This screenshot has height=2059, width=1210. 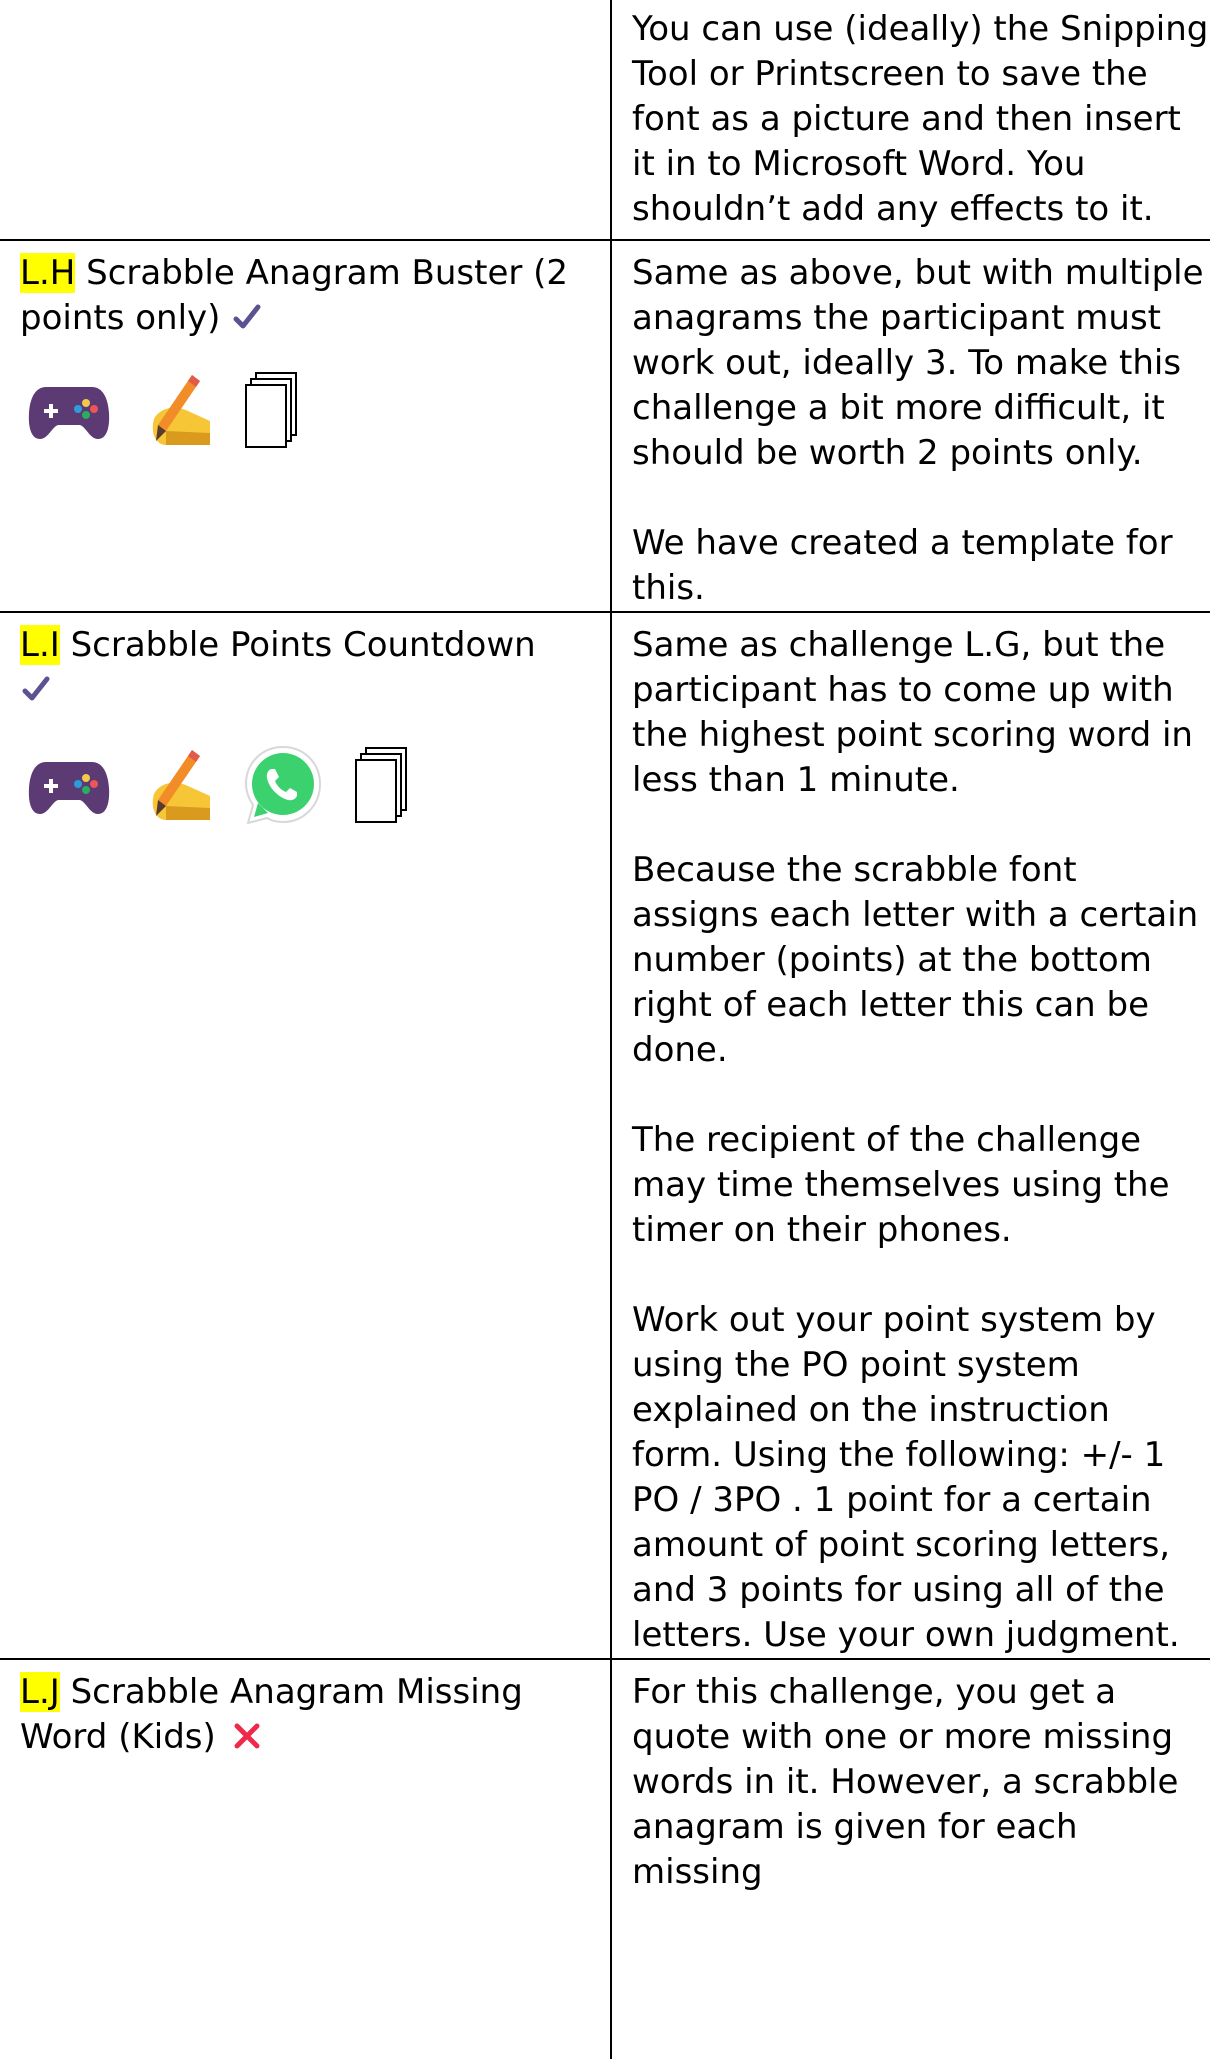 I want to click on challenge-name: Scrabble Points Countdown, so click(x=303, y=645).